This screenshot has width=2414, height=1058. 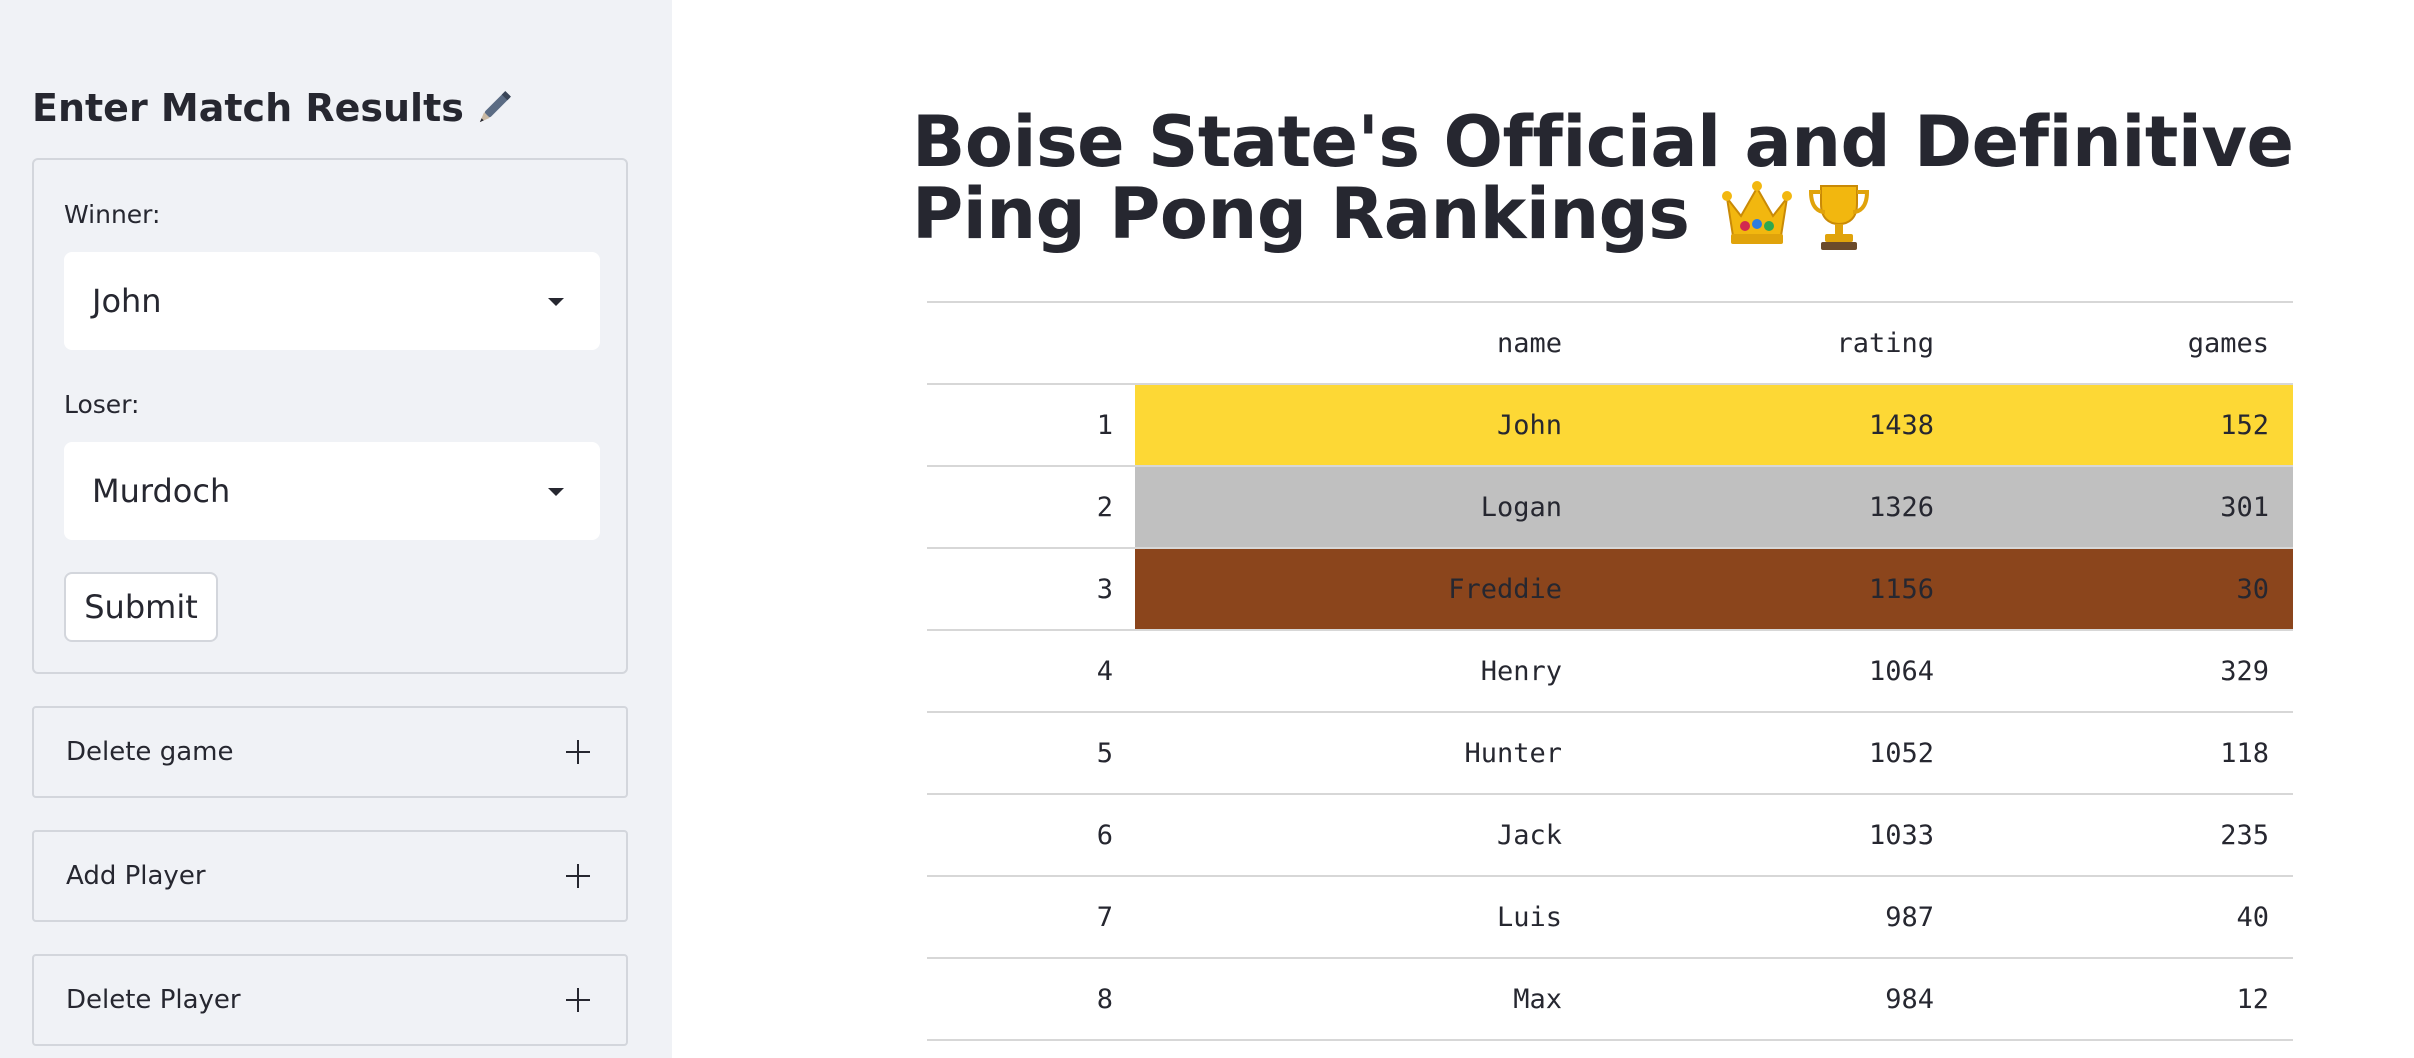 What do you see at coordinates (136, 876) in the screenshot?
I see `expander-label: Add Player` at bounding box center [136, 876].